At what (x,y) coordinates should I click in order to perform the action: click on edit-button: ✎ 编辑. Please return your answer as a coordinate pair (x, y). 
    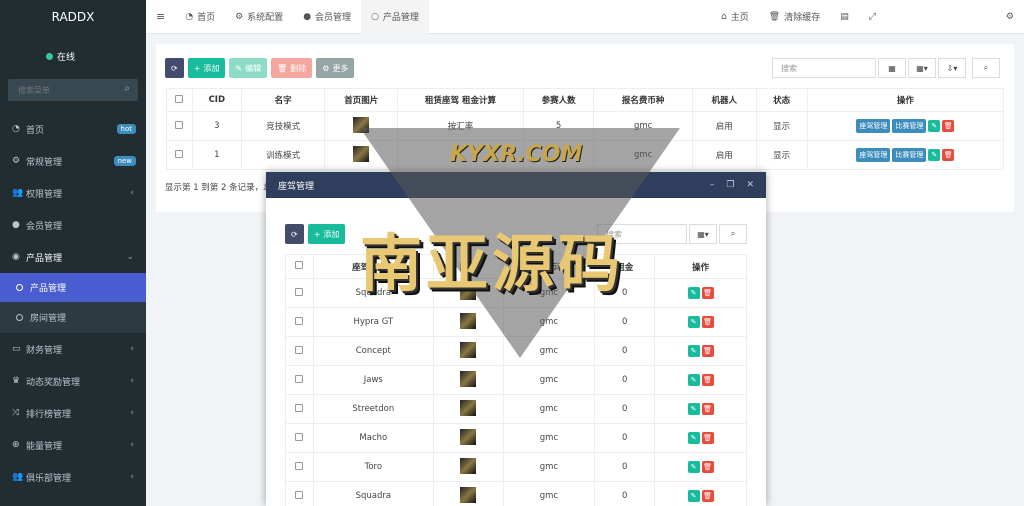
    Looking at the image, I should click on (248, 68).